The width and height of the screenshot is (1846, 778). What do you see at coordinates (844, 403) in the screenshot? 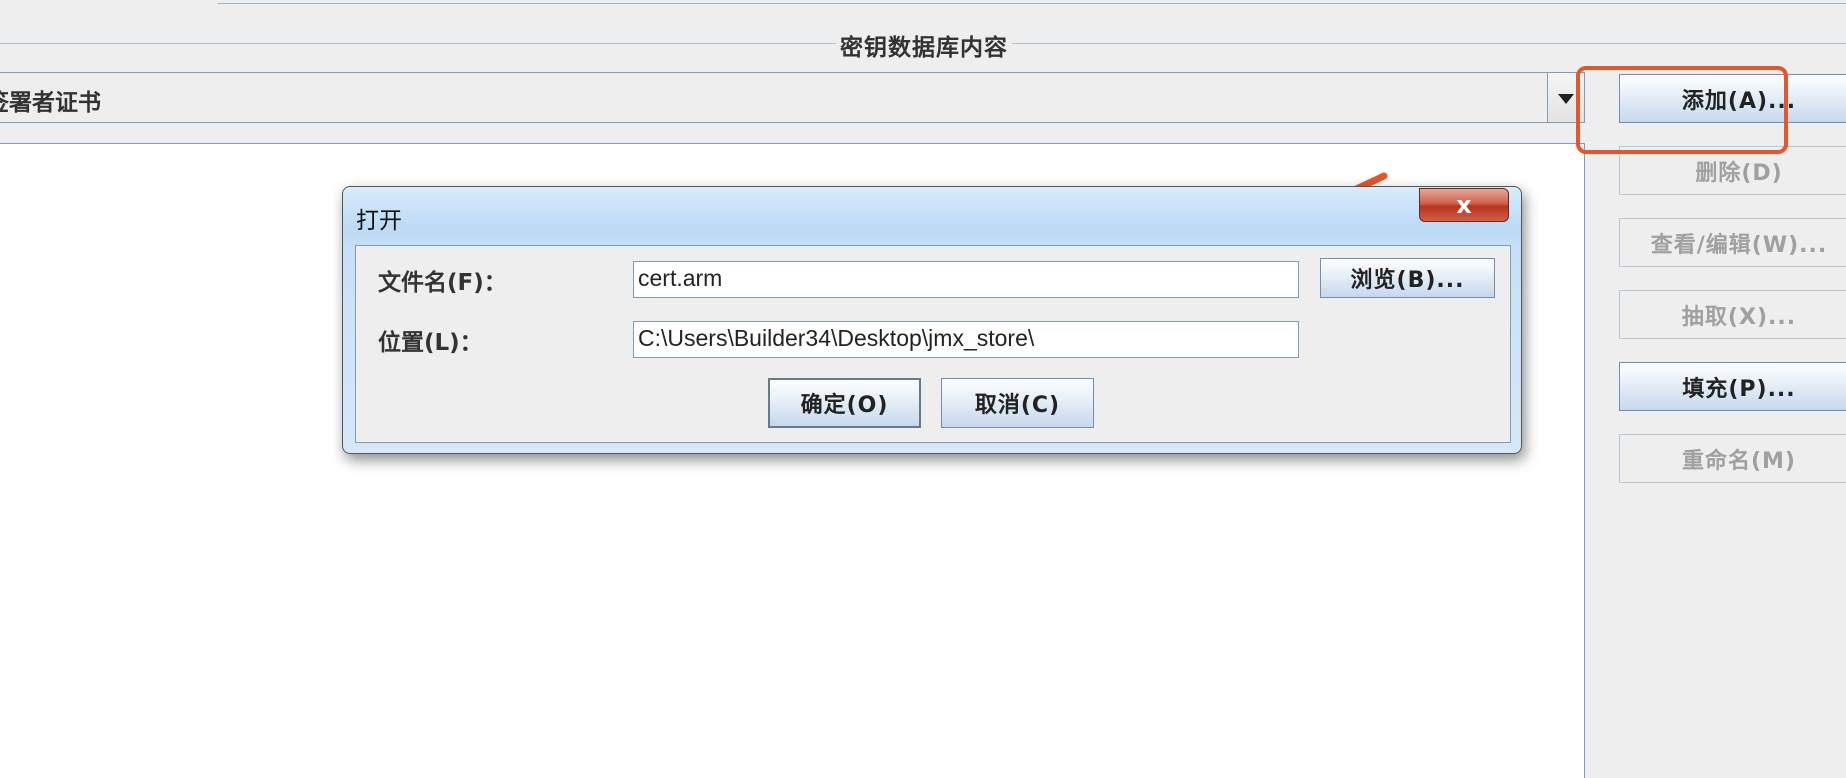
I see `ok-button: 确定(O)` at bounding box center [844, 403].